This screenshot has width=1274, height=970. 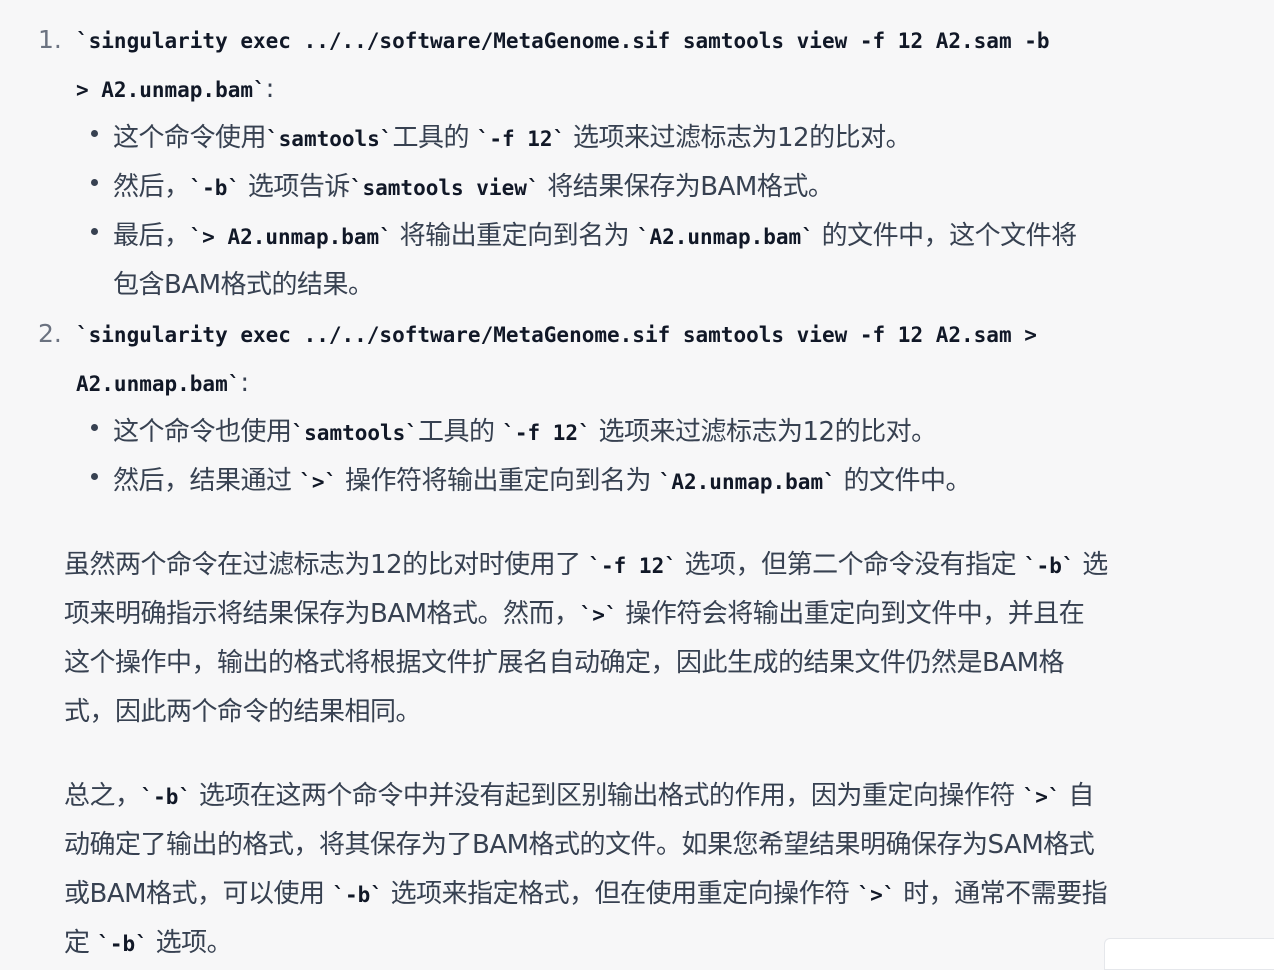 I want to click on item1-bullet-2: 然后，`-b` 选项告诉`samtools view` 将结果保存为BAM格式。, so click(x=473, y=187).